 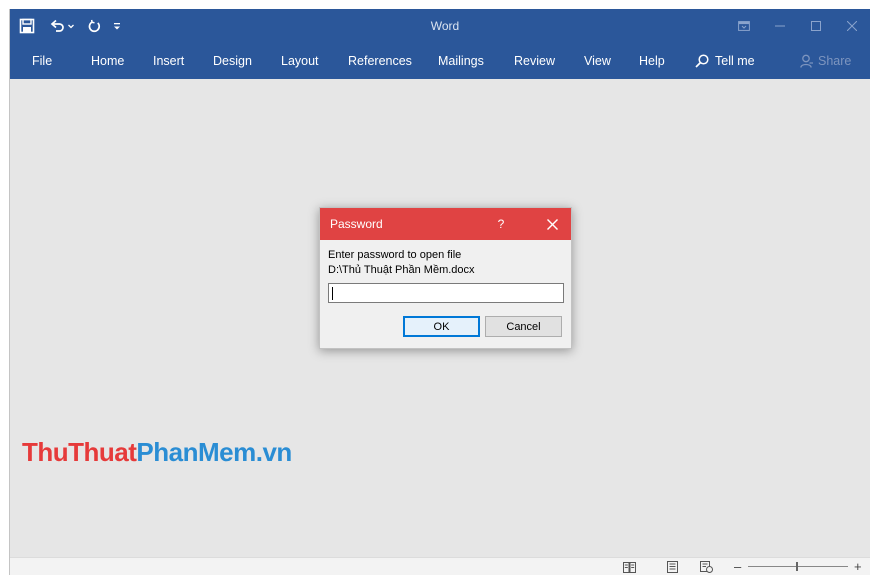 I want to click on undo-dropdown-icon, so click(x=71, y=26).